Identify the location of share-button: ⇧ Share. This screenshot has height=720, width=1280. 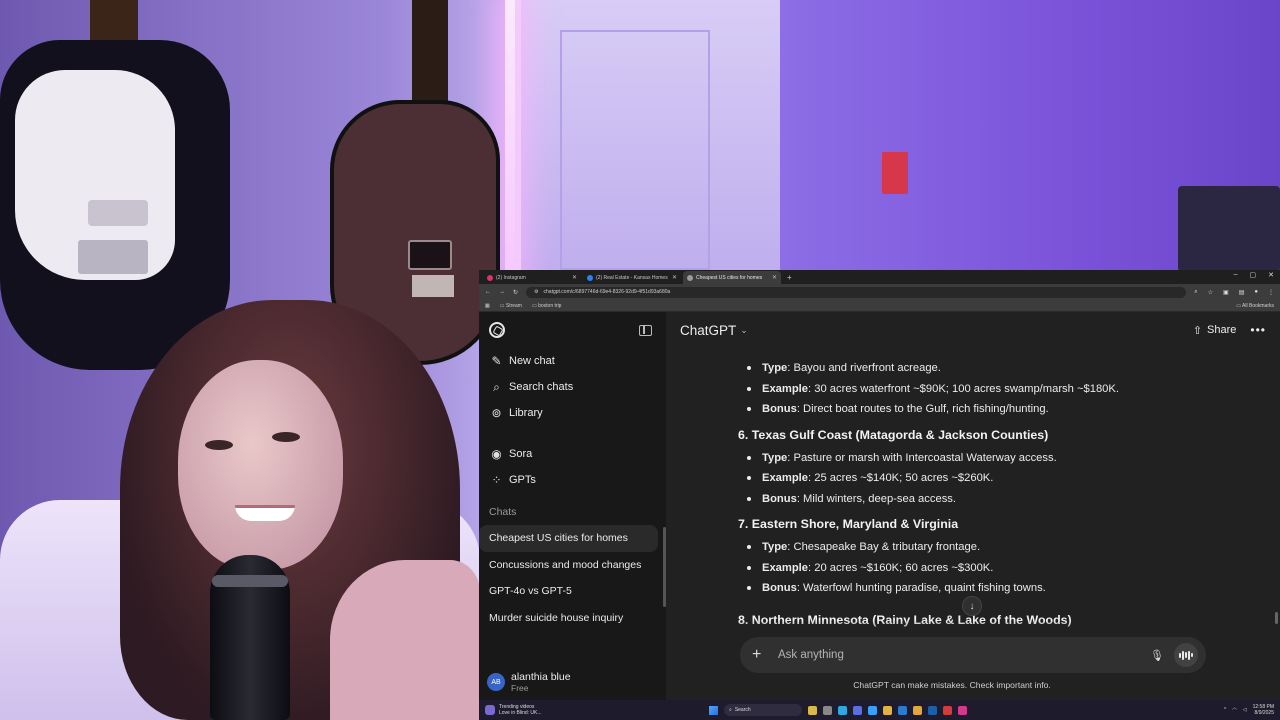
(1215, 330).